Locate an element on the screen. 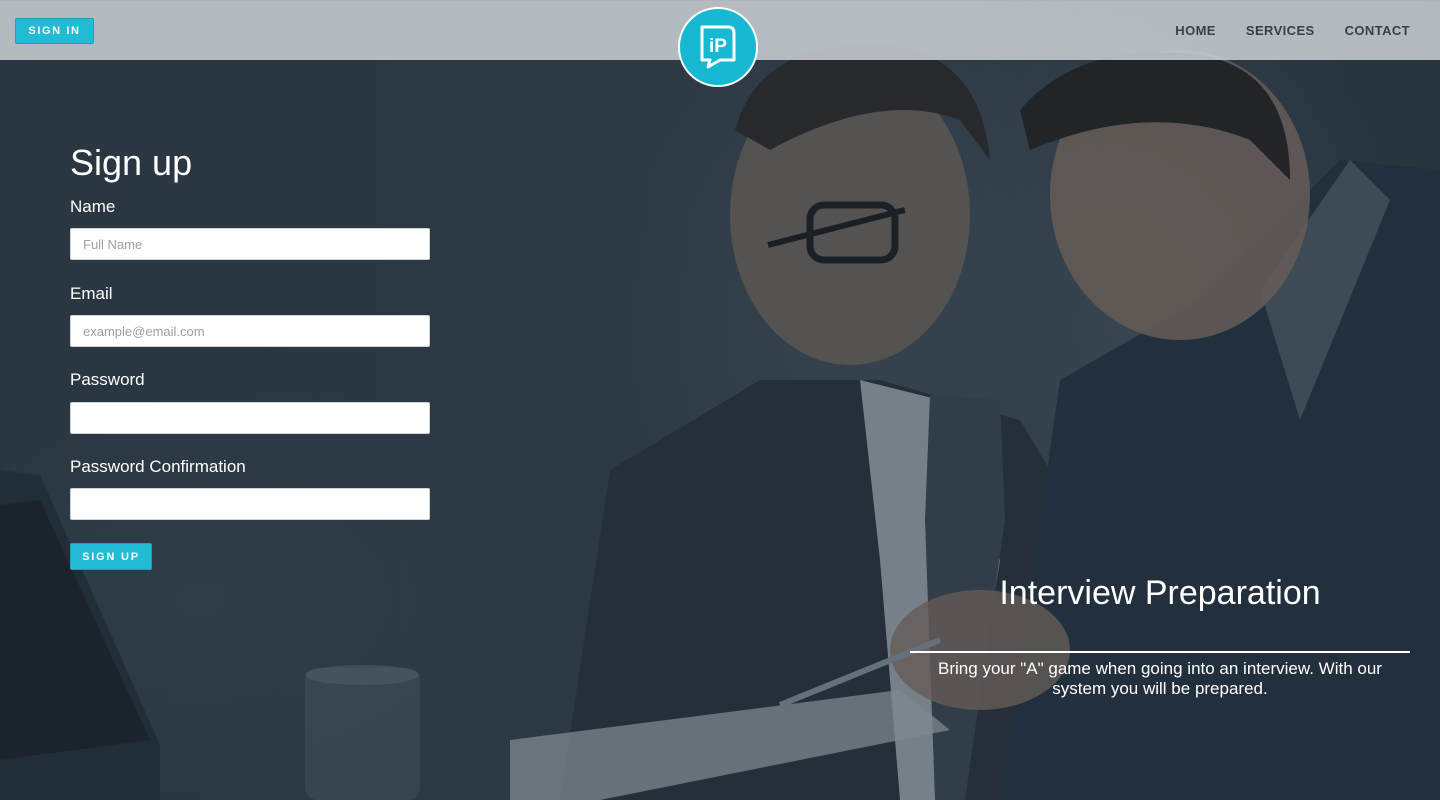  name-field is located at coordinates (250, 244).